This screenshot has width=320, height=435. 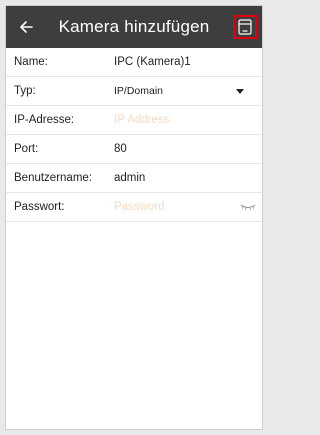 I want to click on type-row: Typ: IP/Domain, so click(x=134, y=91).